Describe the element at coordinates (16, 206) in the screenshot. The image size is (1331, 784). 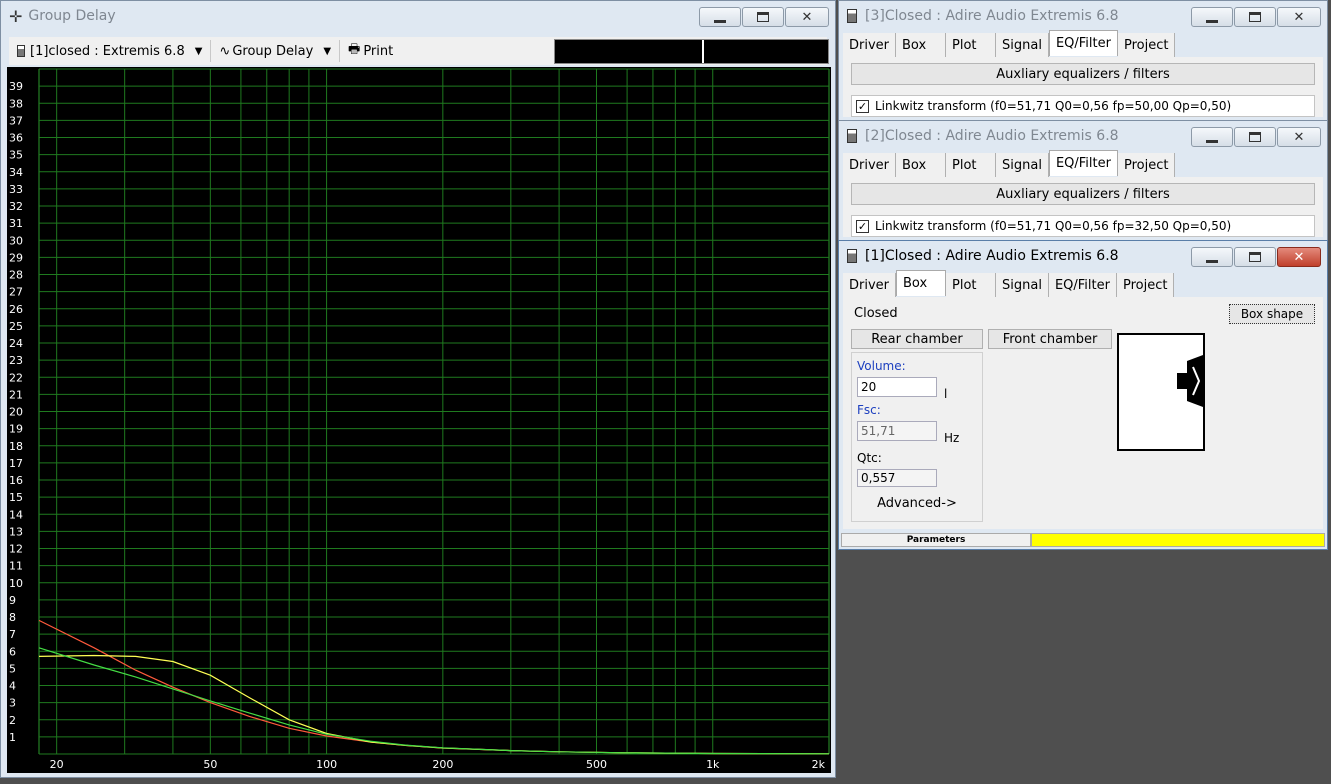
I see `y-tick-label: 32` at that location.